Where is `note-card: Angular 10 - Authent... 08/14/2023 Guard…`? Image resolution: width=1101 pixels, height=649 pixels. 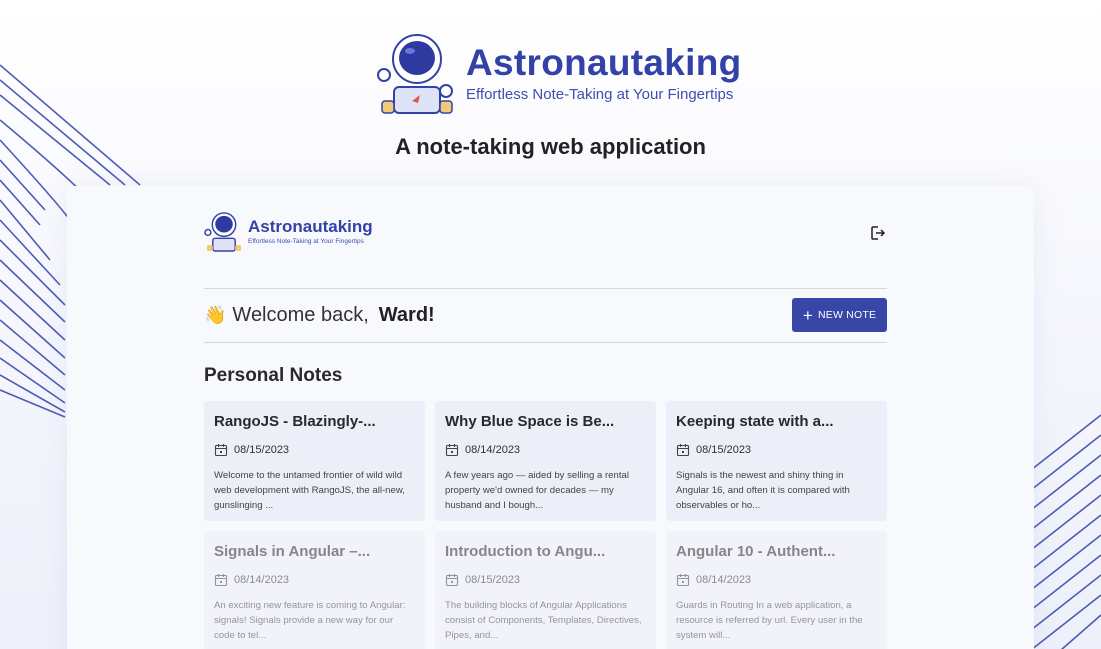
note-card: Angular 10 - Authent... 08/14/2023 Guard… is located at coordinates (776, 590).